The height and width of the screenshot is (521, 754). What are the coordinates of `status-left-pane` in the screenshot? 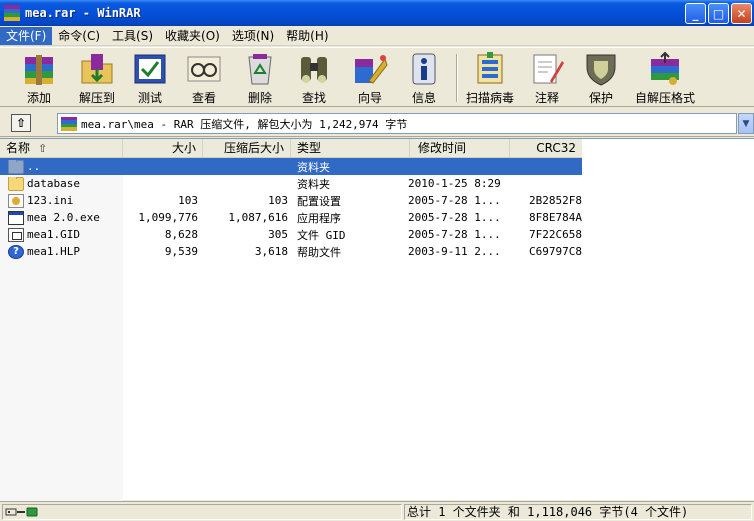 It's located at (202, 512).